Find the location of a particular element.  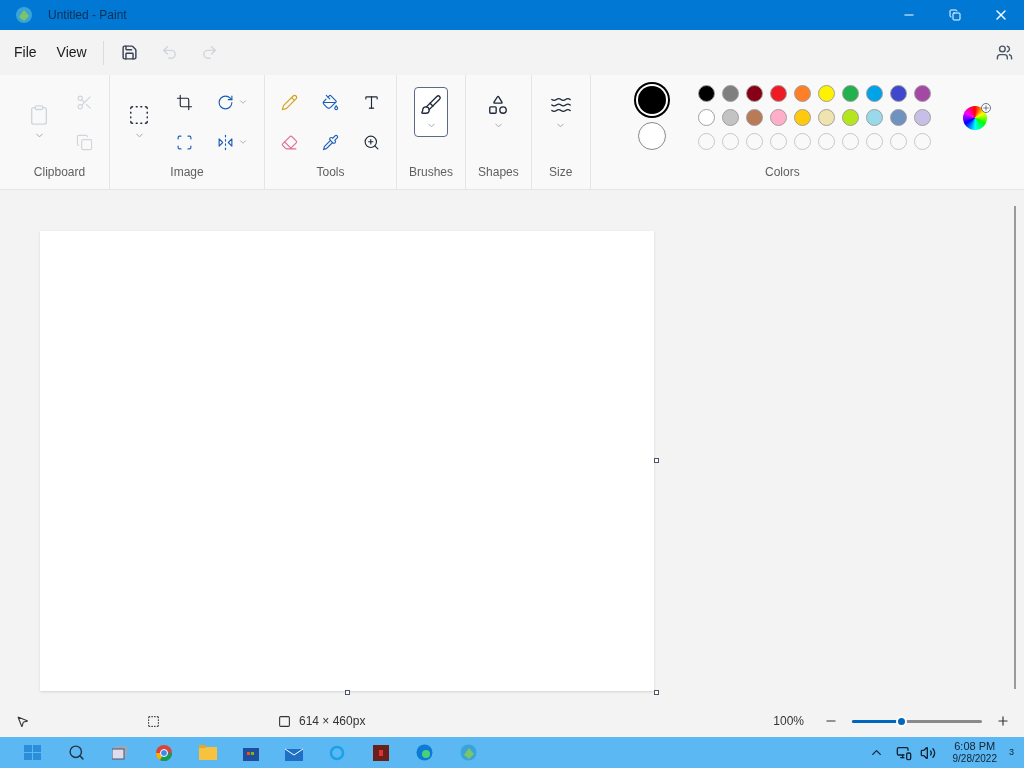

group-label: Tools is located at coordinates (330, 172).